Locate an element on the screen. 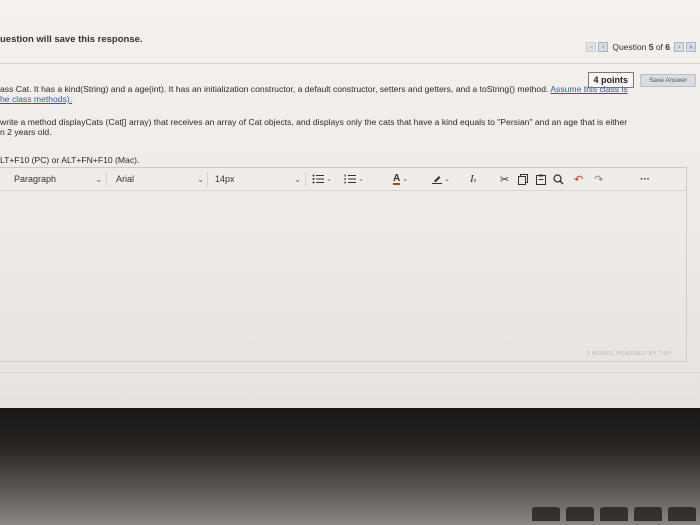  highlighter-icon is located at coordinates (437, 180).